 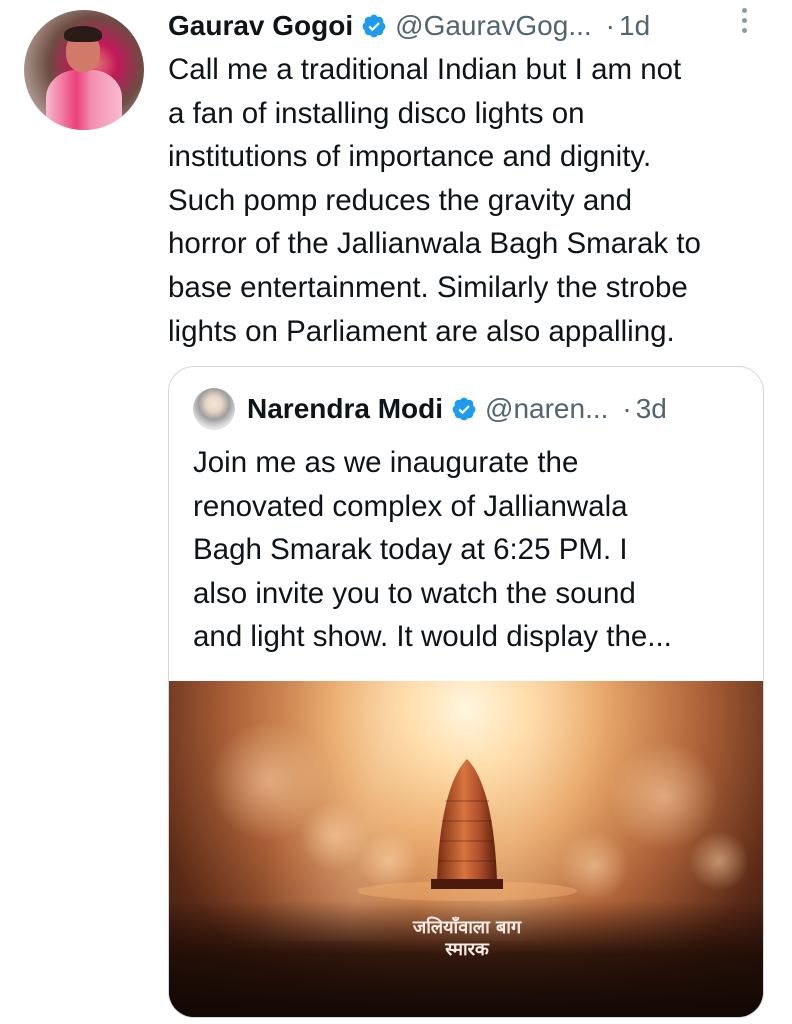 What do you see at coordinates (83, 34) in the screenshot?
I see `avatar-figure-hair` at bounding box center [83, 34].